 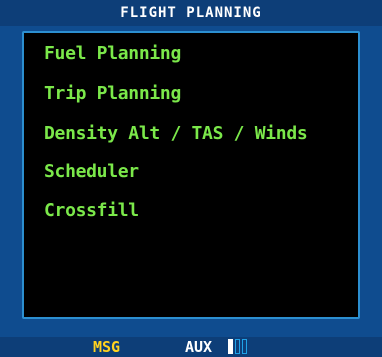 I want to click on msg-annunciator: MSG, so click(x=107, y=347).